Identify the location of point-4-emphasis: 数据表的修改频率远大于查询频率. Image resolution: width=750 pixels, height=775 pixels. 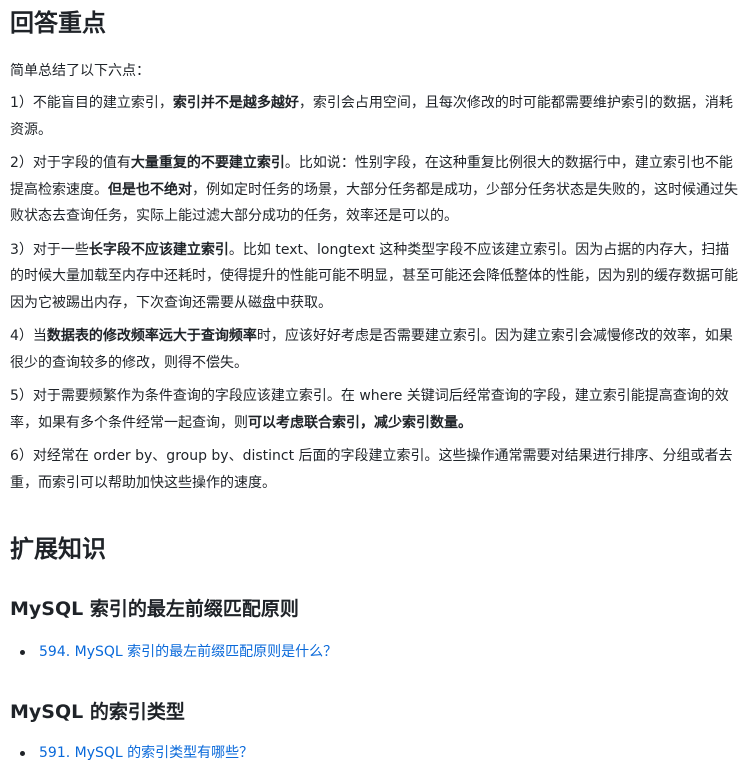
(151, 336).